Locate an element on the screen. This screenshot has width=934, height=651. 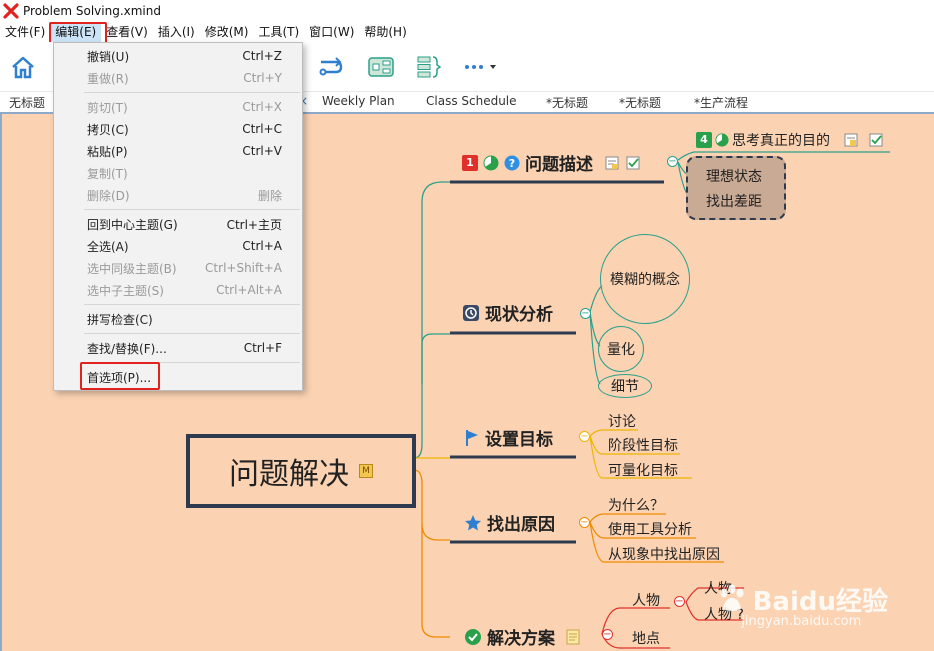
menu-item-duplicate: 复制(T) is located at coordinates (178, 173).